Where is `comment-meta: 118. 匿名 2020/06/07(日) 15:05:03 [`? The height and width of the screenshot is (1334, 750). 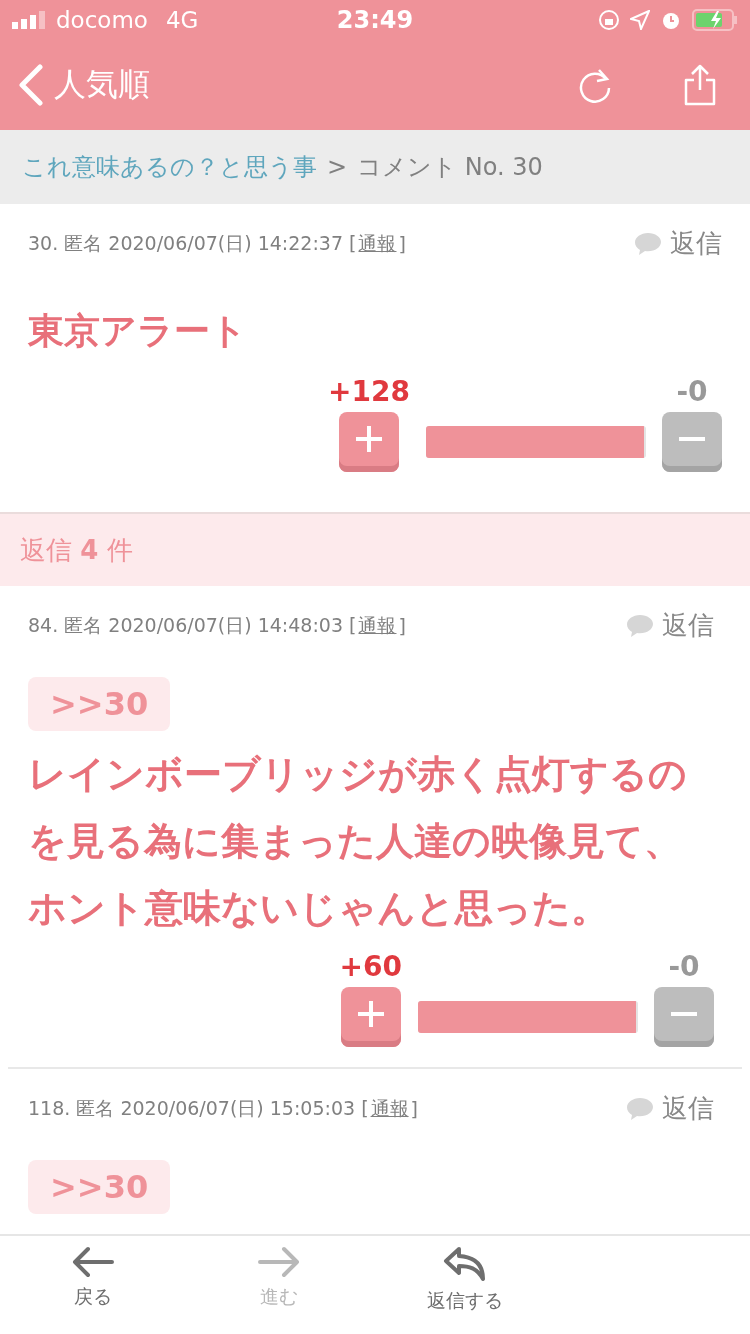
comment-meta: 118. 匿名 2020/06/07(日) 15:05:03 [ is located at coordinates (198, 1108).